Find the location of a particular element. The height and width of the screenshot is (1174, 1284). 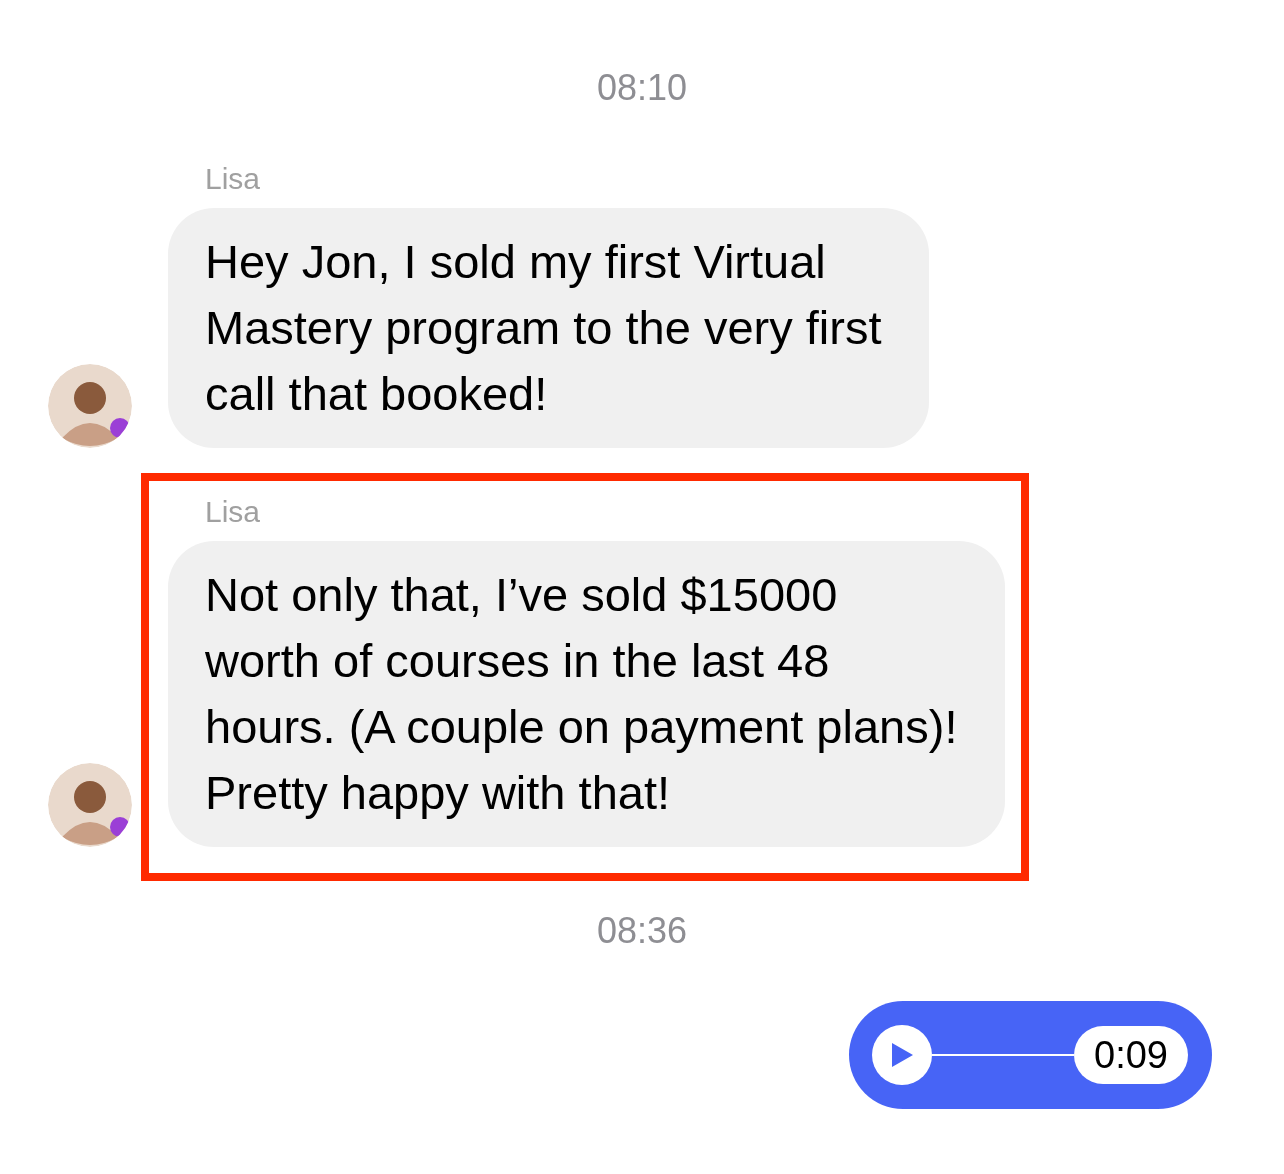

timestamp: 08:36 is located at coordinates (642, 931).